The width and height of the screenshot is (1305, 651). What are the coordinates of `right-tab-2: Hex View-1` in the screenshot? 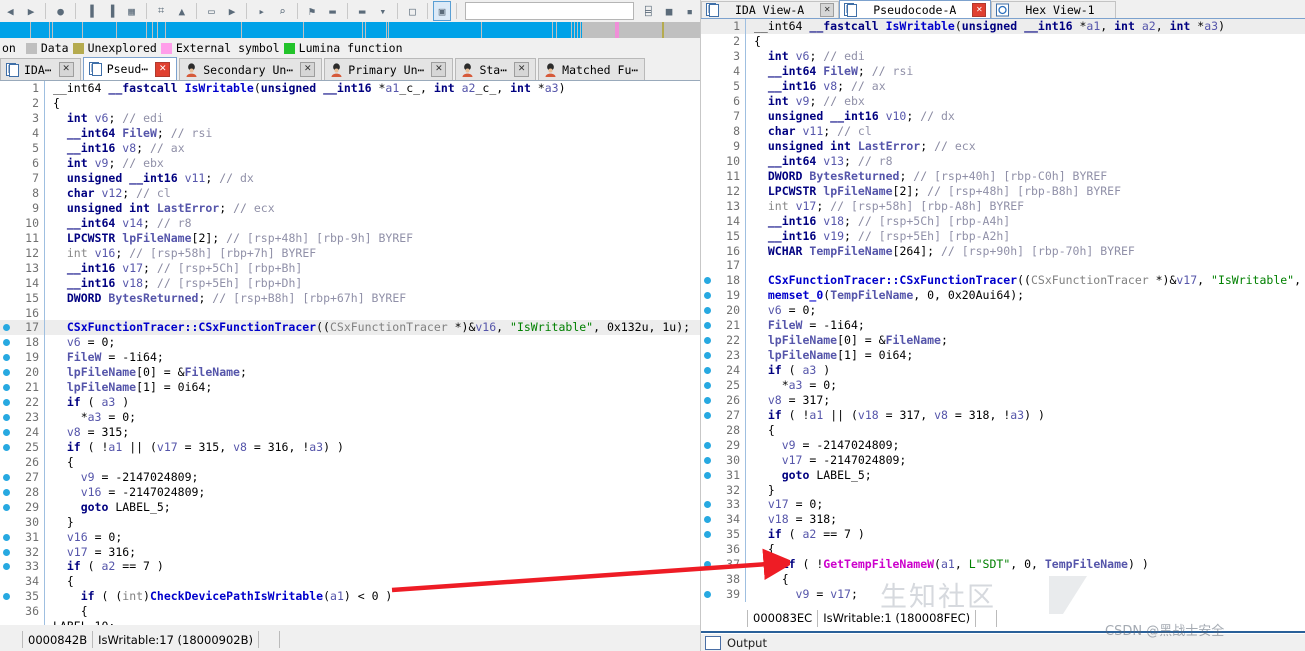 It's located at (1053, 9).